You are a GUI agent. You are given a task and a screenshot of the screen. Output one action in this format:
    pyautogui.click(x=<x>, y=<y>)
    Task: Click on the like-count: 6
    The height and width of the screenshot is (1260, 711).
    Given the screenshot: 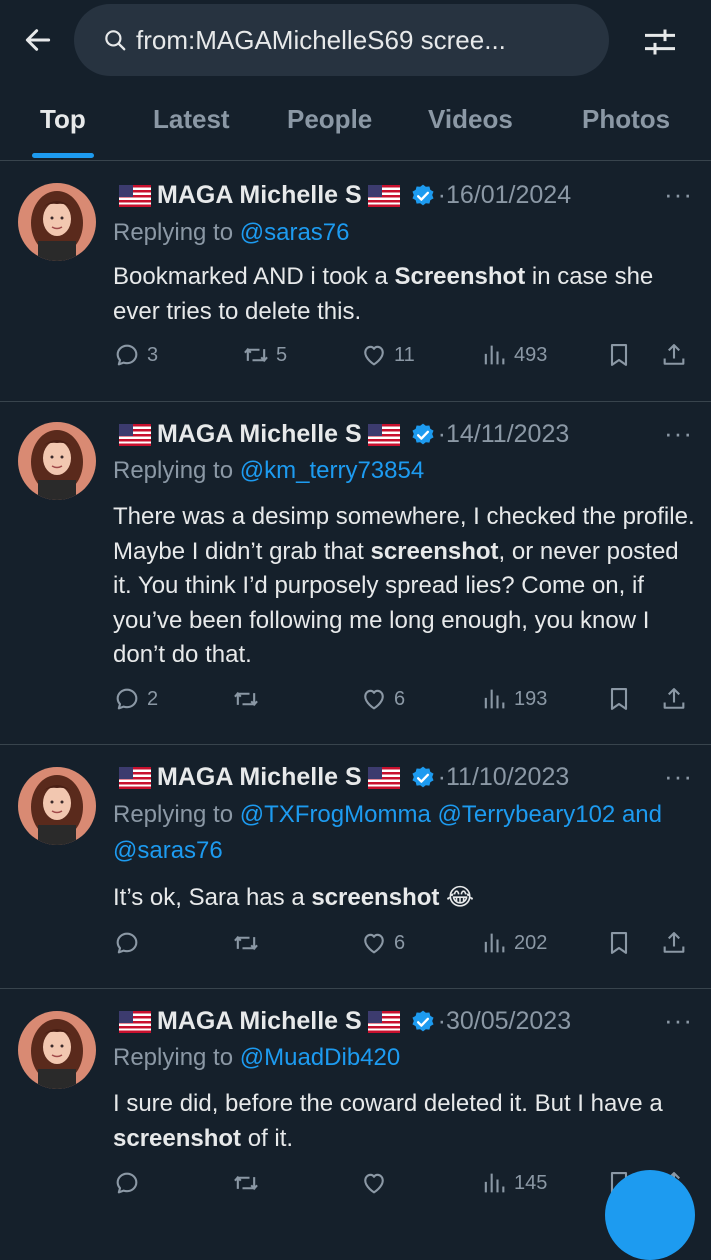 What is the action you would take?
    pyautogui.click(x=400, y=942)
    